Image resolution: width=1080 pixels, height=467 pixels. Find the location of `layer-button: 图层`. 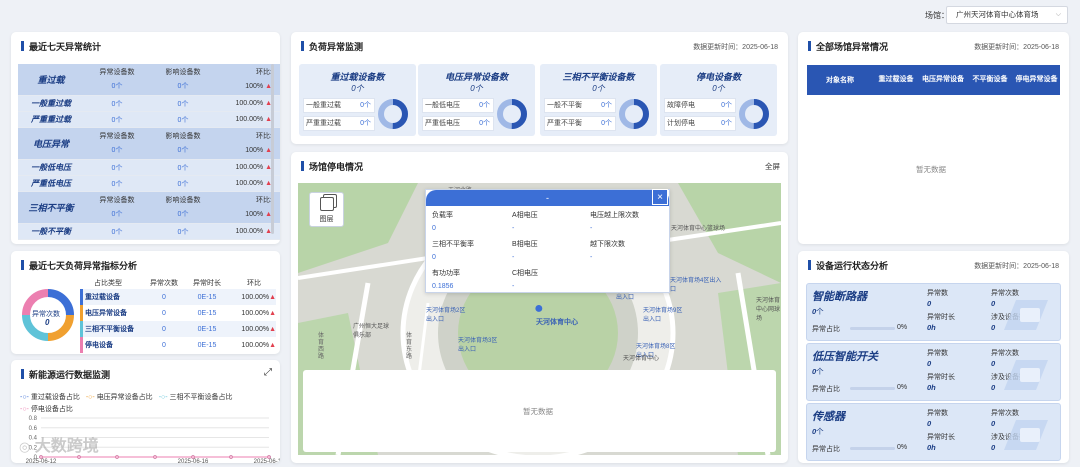

layer-button: 图层 is located at coordinates (326, 209).